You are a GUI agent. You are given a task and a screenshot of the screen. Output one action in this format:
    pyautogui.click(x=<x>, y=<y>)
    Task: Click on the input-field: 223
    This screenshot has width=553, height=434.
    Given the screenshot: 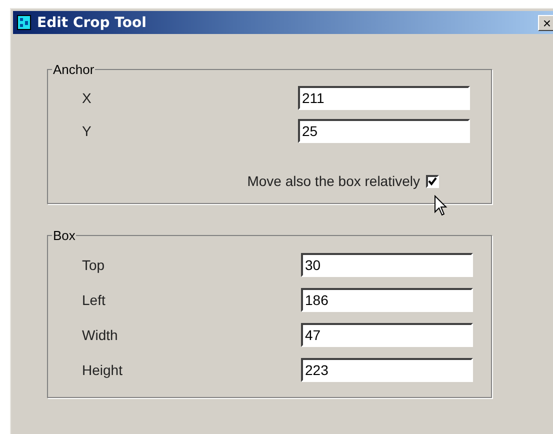 What is the action you would take?
    pyautogui.click(x=387, y=370)
    